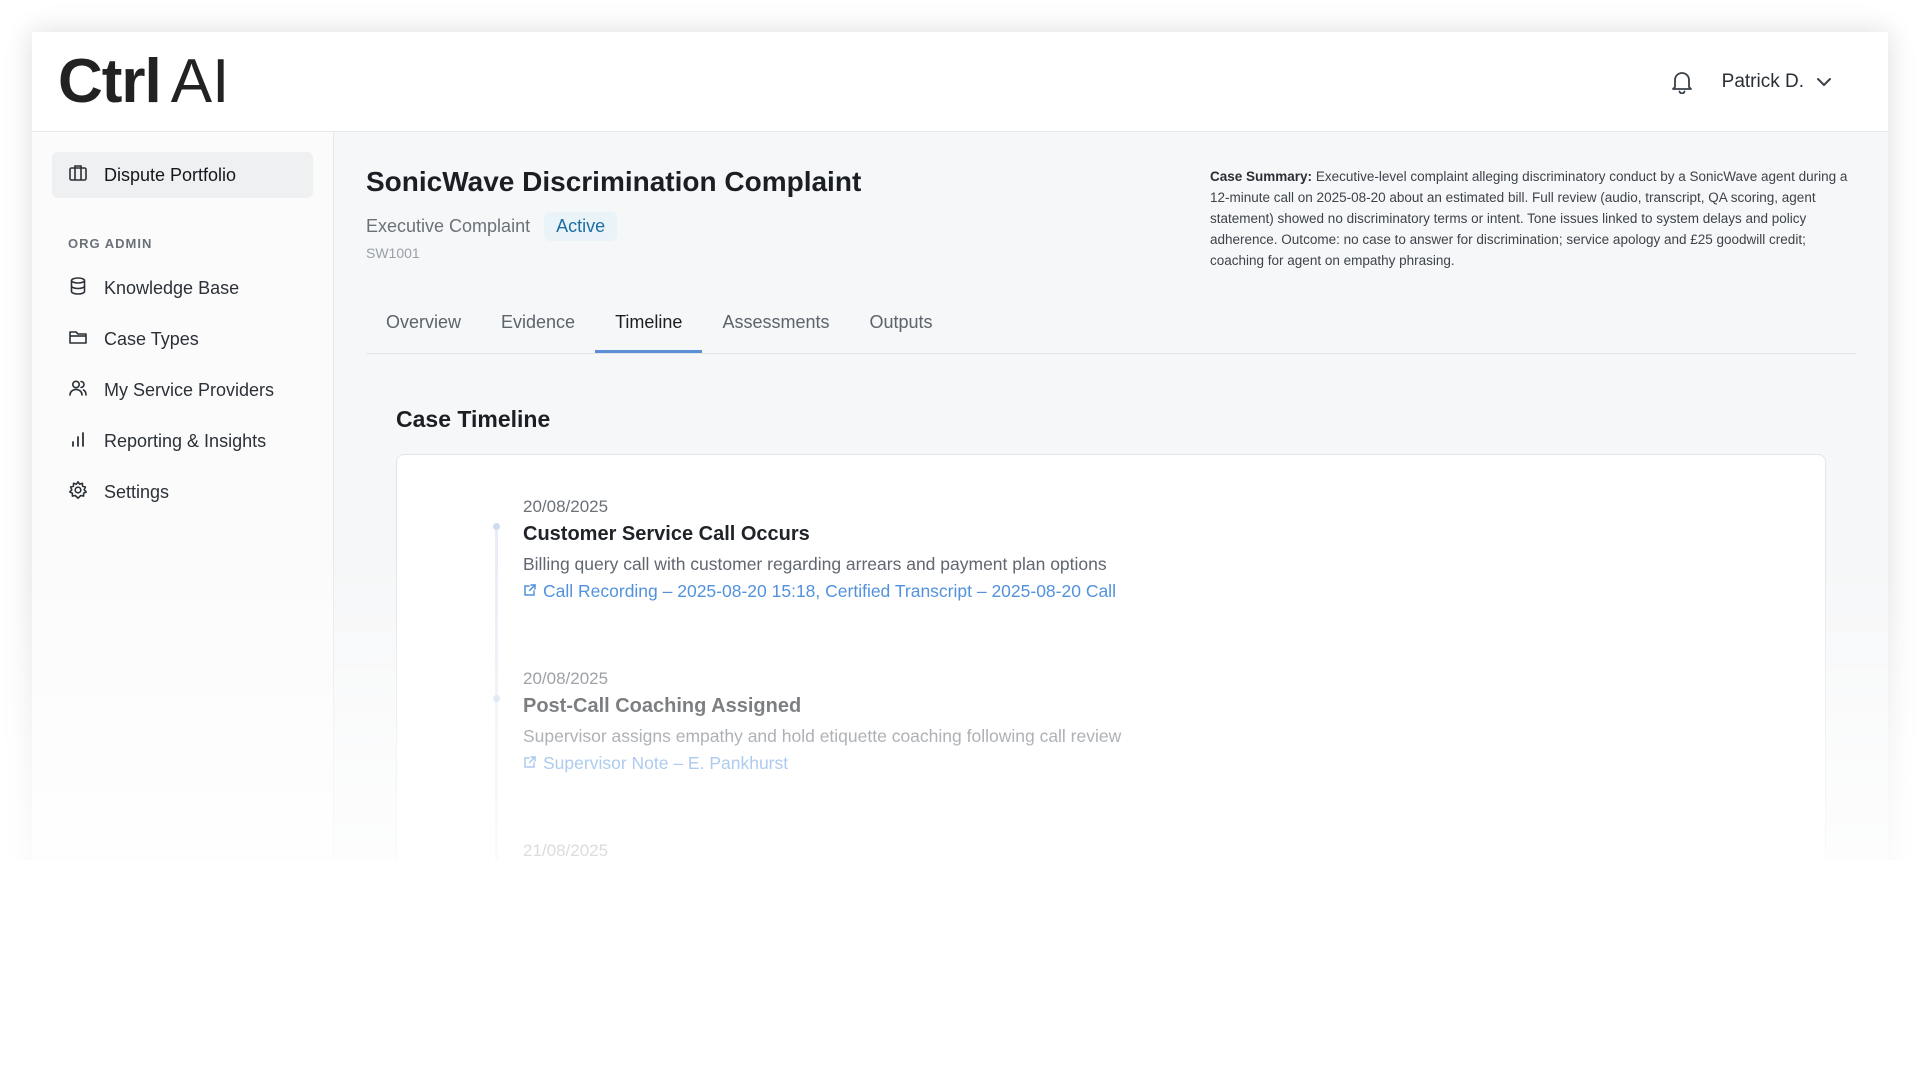 The width and height of the screenshot is (1920, 1076). I want to click on sidebar-item-case-types: Case Types, so click(182, 339).